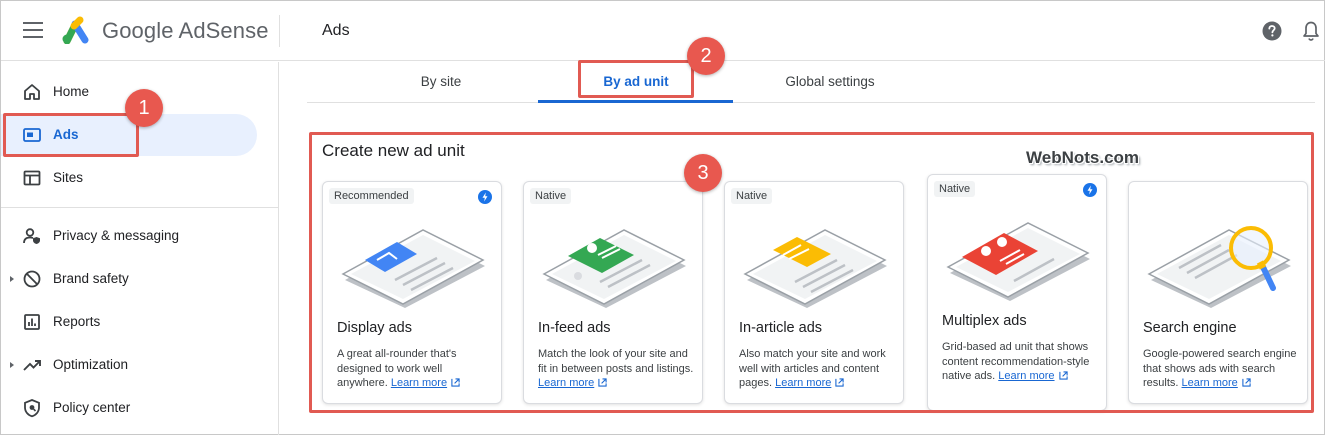 The height and width of the screenshot is (435, 1325). I want to click on annotation-marker-3: 3, so click(703, 173).